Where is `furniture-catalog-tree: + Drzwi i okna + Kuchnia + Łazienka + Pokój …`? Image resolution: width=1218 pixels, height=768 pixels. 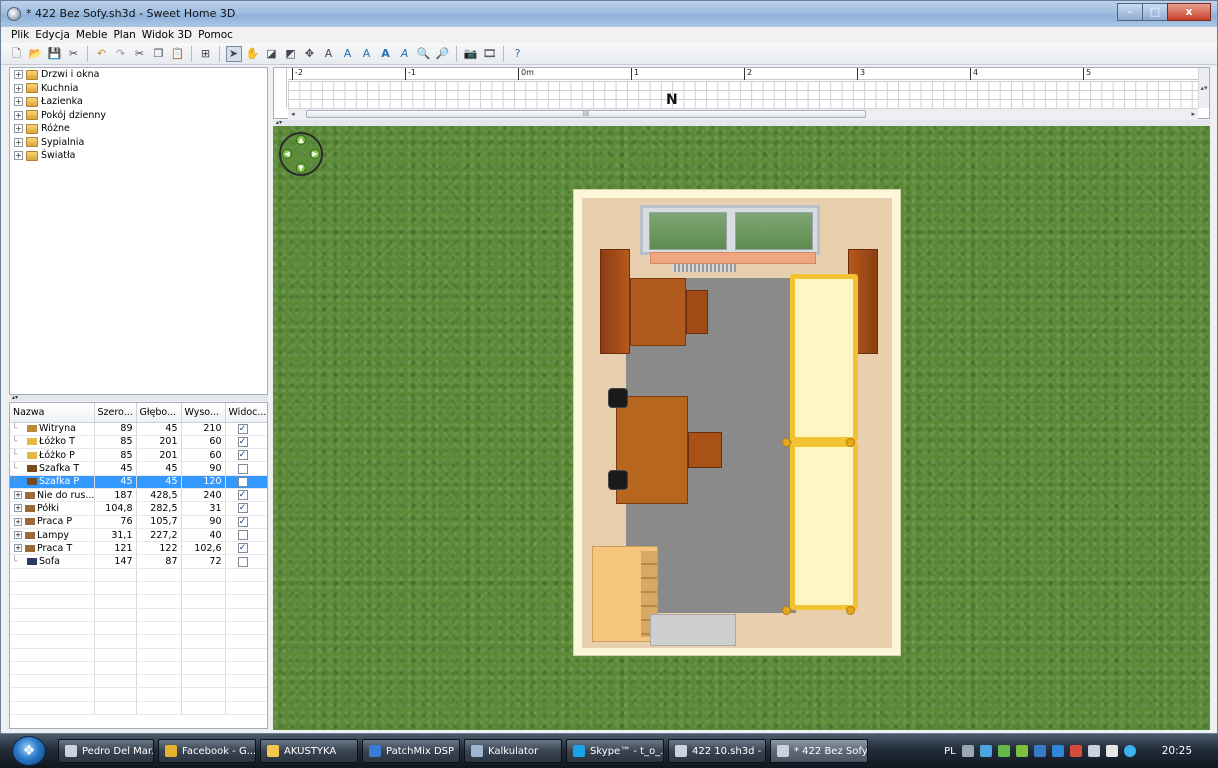 furniture-catalog-tree: + Drzwi i okna + Kuchnia + Łazienka + Pokój … is located at coordinates (138, 231).